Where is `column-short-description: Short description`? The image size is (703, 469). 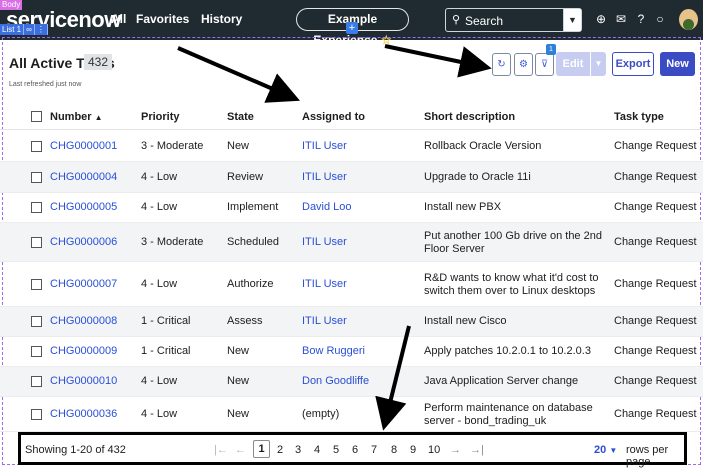
column-short-description: Short description is located at coordinates (469, 117).